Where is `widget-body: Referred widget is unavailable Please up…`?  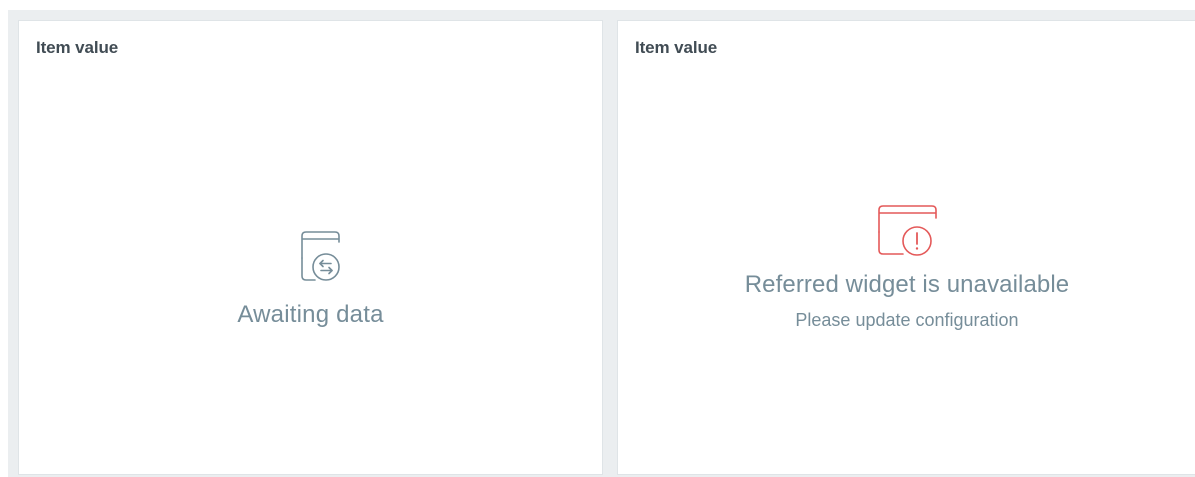
widget-body: Referred widget is unavailable Please up… is located at coordinates (906, 266).